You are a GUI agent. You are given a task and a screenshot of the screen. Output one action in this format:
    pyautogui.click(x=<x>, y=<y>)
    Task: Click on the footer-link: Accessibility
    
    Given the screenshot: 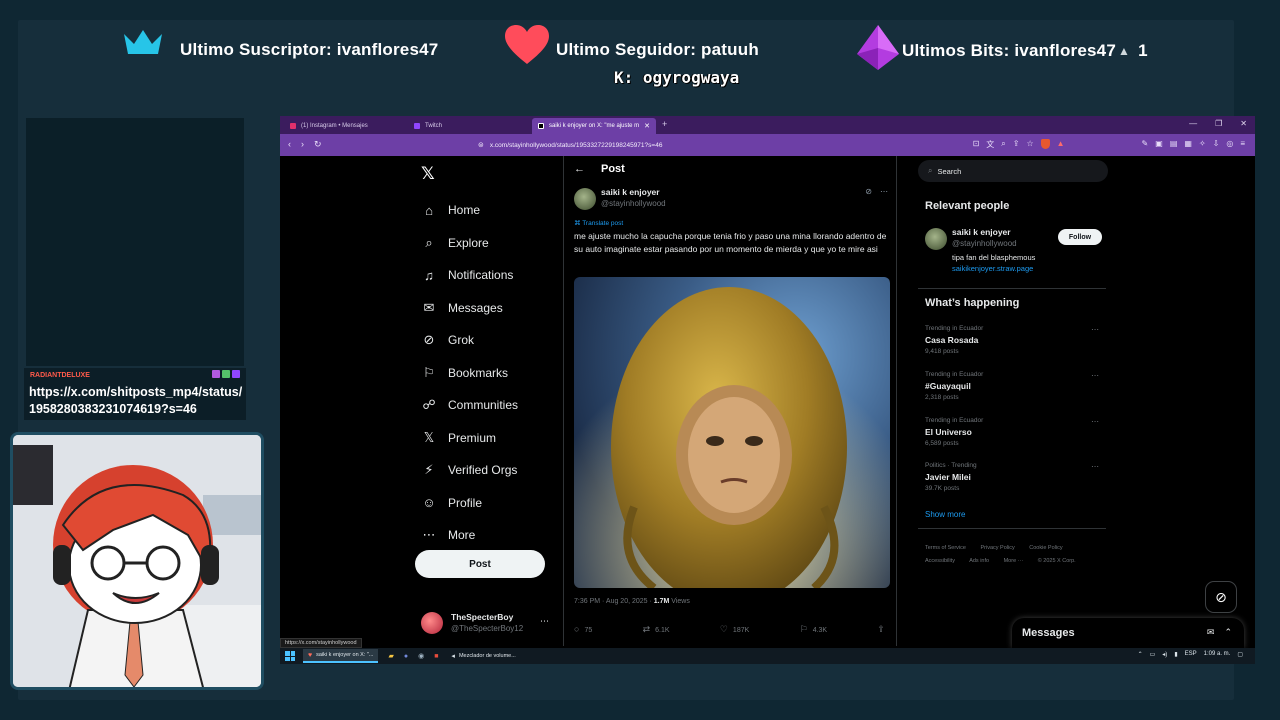 What is the action you would take?
    pyautogui.click(x=940, y=561)
    